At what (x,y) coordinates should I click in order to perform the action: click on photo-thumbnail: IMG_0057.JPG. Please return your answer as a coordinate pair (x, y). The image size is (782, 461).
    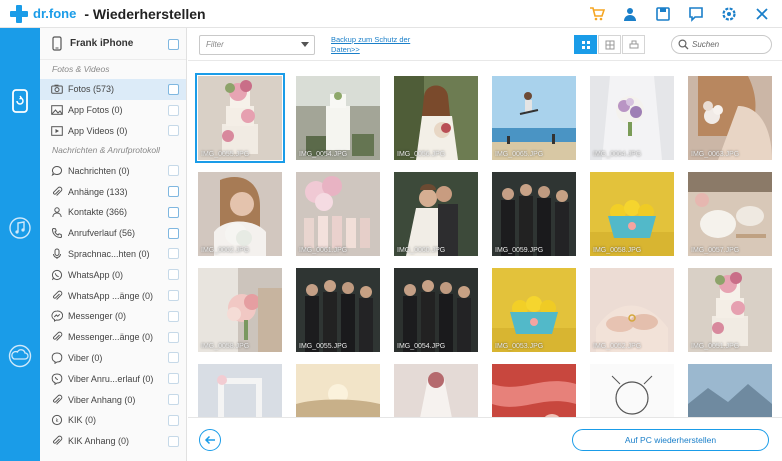
    Looking at the image, I should click on (730, 214).